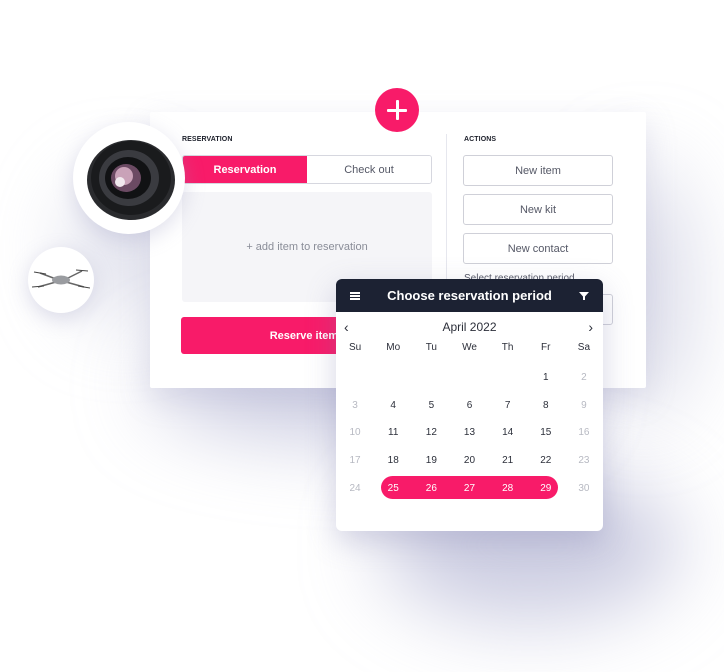 The height and width of the screenshot is (672, 724). Describe the element at coordinates (584, 347) in the screenshot. I see `weekday-label: Sa` at that location.